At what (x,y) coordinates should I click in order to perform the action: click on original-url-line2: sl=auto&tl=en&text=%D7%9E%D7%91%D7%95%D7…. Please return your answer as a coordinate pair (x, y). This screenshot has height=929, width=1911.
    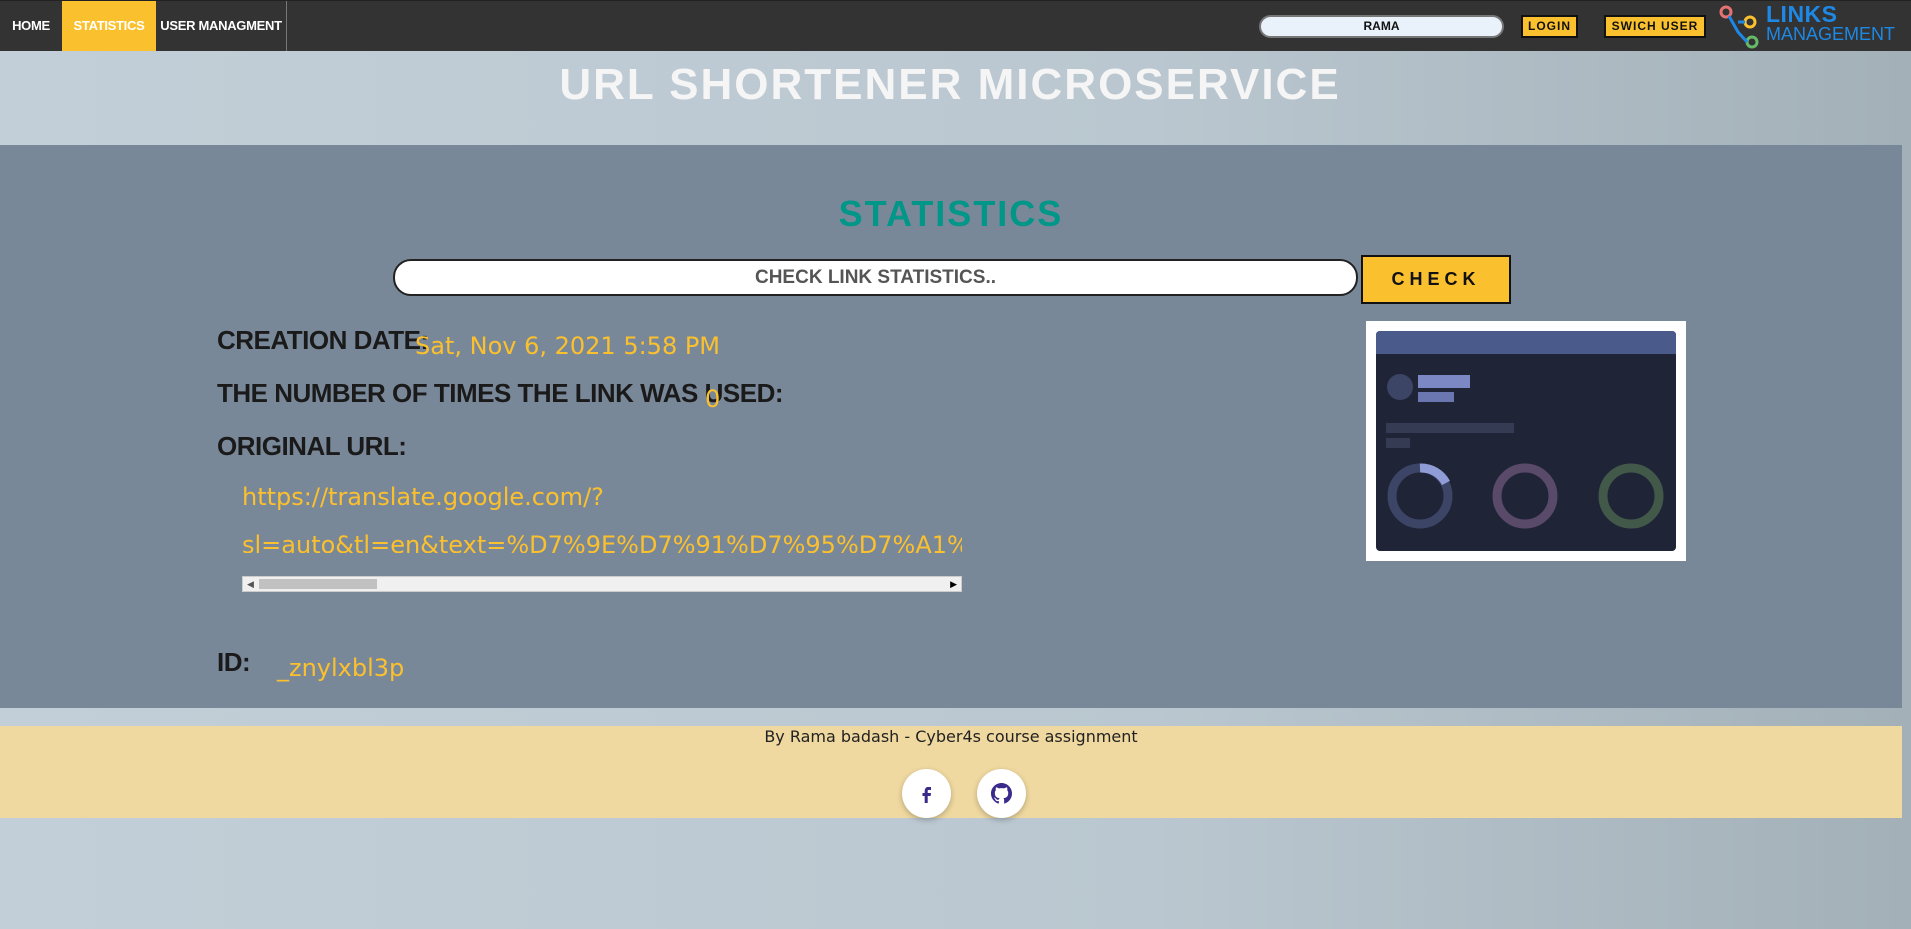
    Looking at the image, I should click on (602, 537).